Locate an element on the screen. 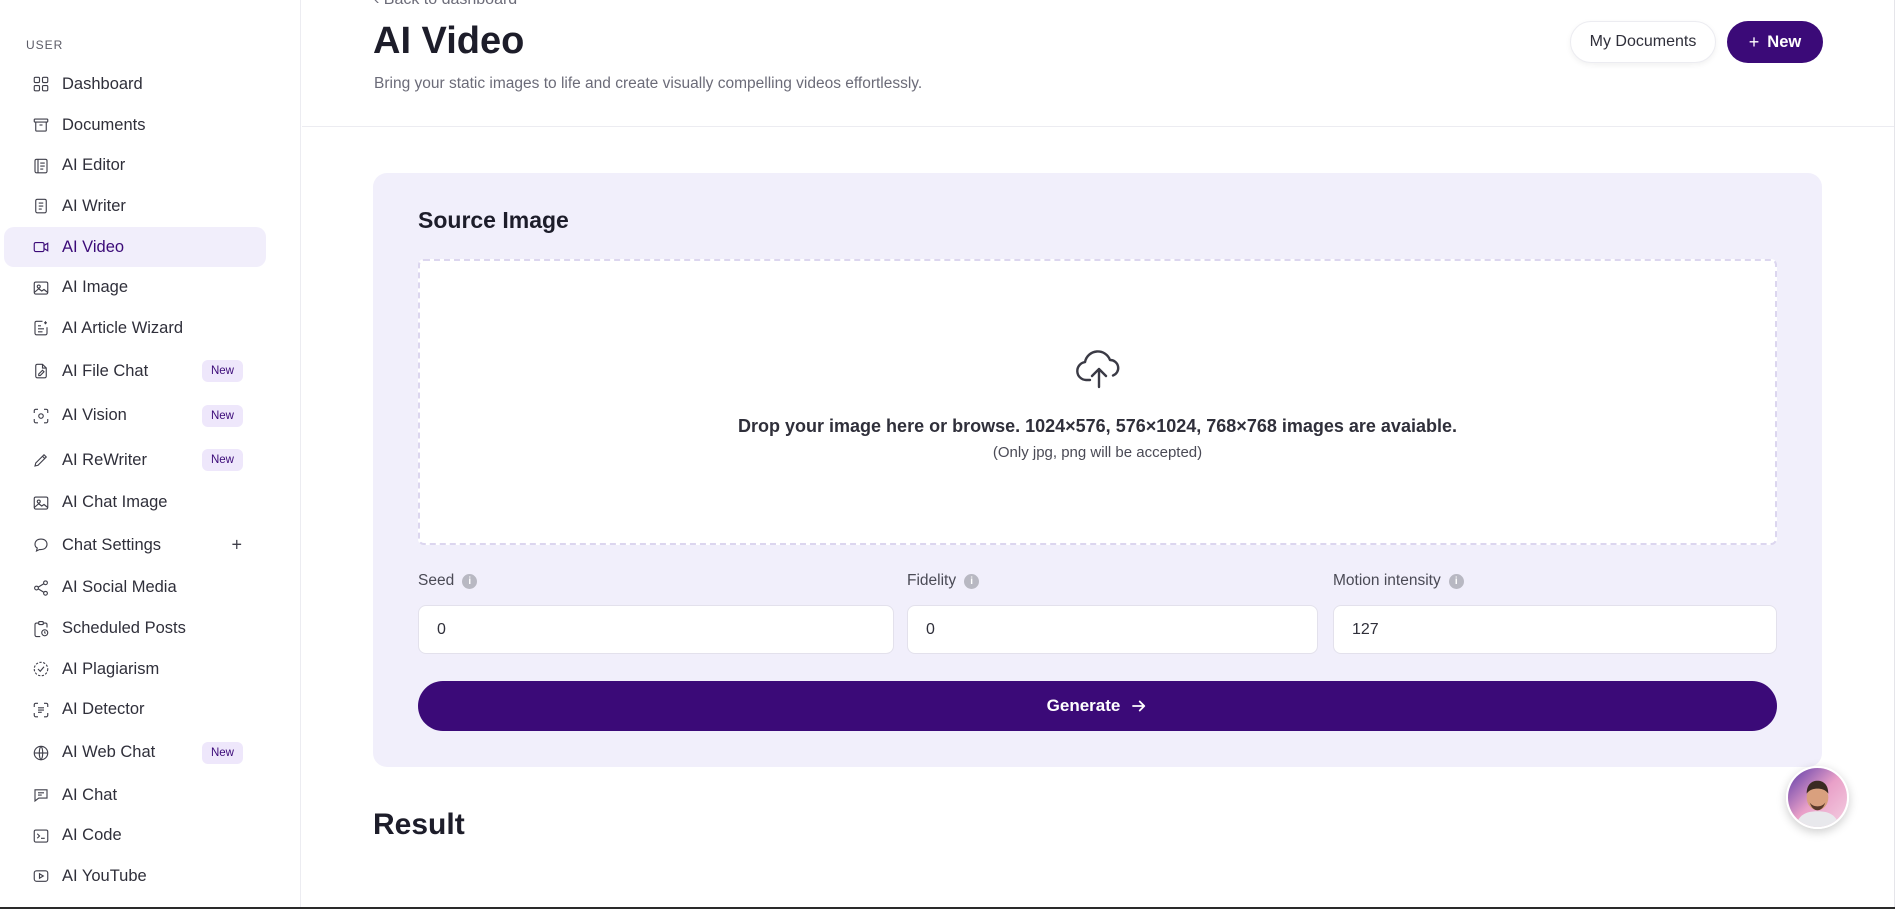 This screenshot has width=1895, height=909. fidelity-label-text: Fidelity is located at coordinates (932, 580).